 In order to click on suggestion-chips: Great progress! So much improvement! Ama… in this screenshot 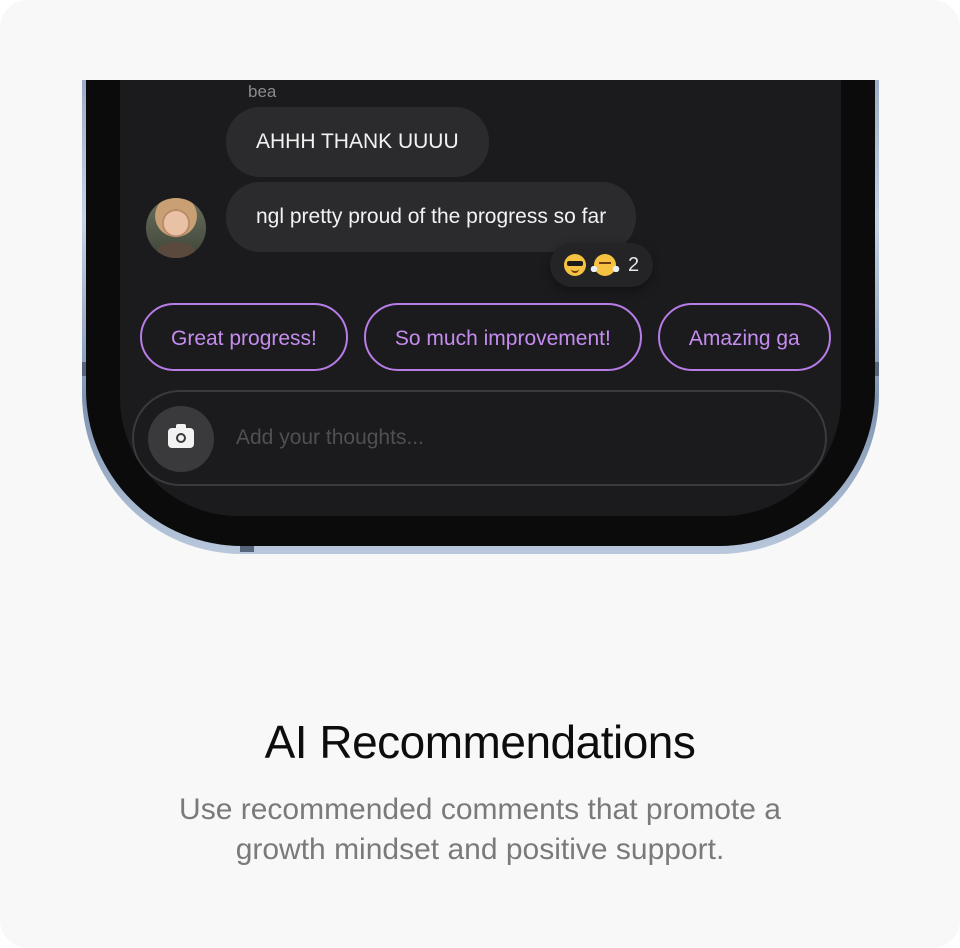, I will do `click(485, 337)`.